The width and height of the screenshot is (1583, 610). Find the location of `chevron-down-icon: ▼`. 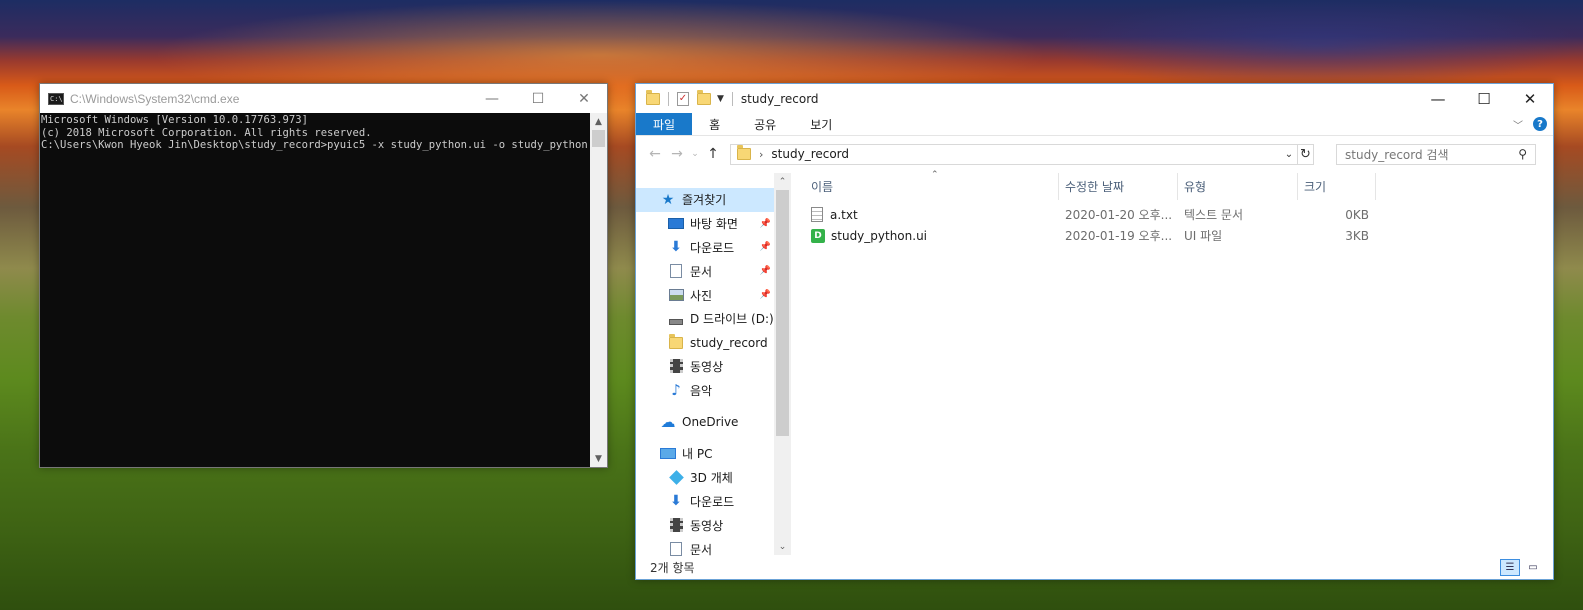

chevron-down-icon: ▼ is located at coordinates (720, 99).